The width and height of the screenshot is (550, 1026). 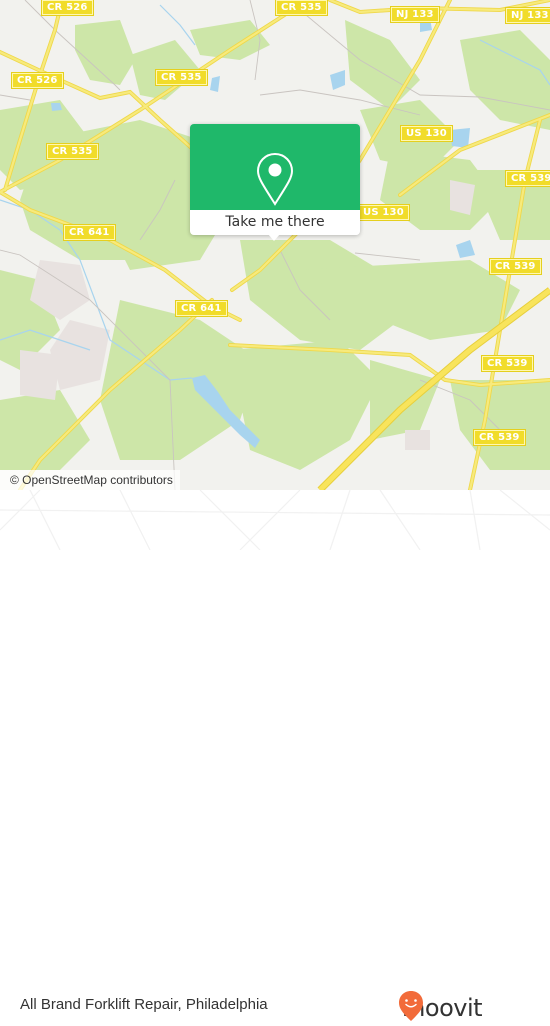 What do you see at coordinates (411, 1006) in the screenshot?
I see `moovit-pin-icon` at bounding box center [411, 1006].